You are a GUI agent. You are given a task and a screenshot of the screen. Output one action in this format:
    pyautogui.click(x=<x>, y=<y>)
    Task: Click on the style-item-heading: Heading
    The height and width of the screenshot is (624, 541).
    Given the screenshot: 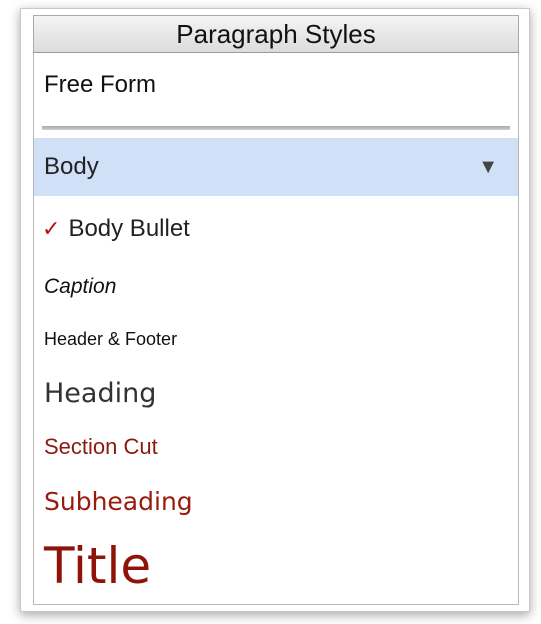 What is the action you would take?
    pyautogui.click(x=276, y=393)
    